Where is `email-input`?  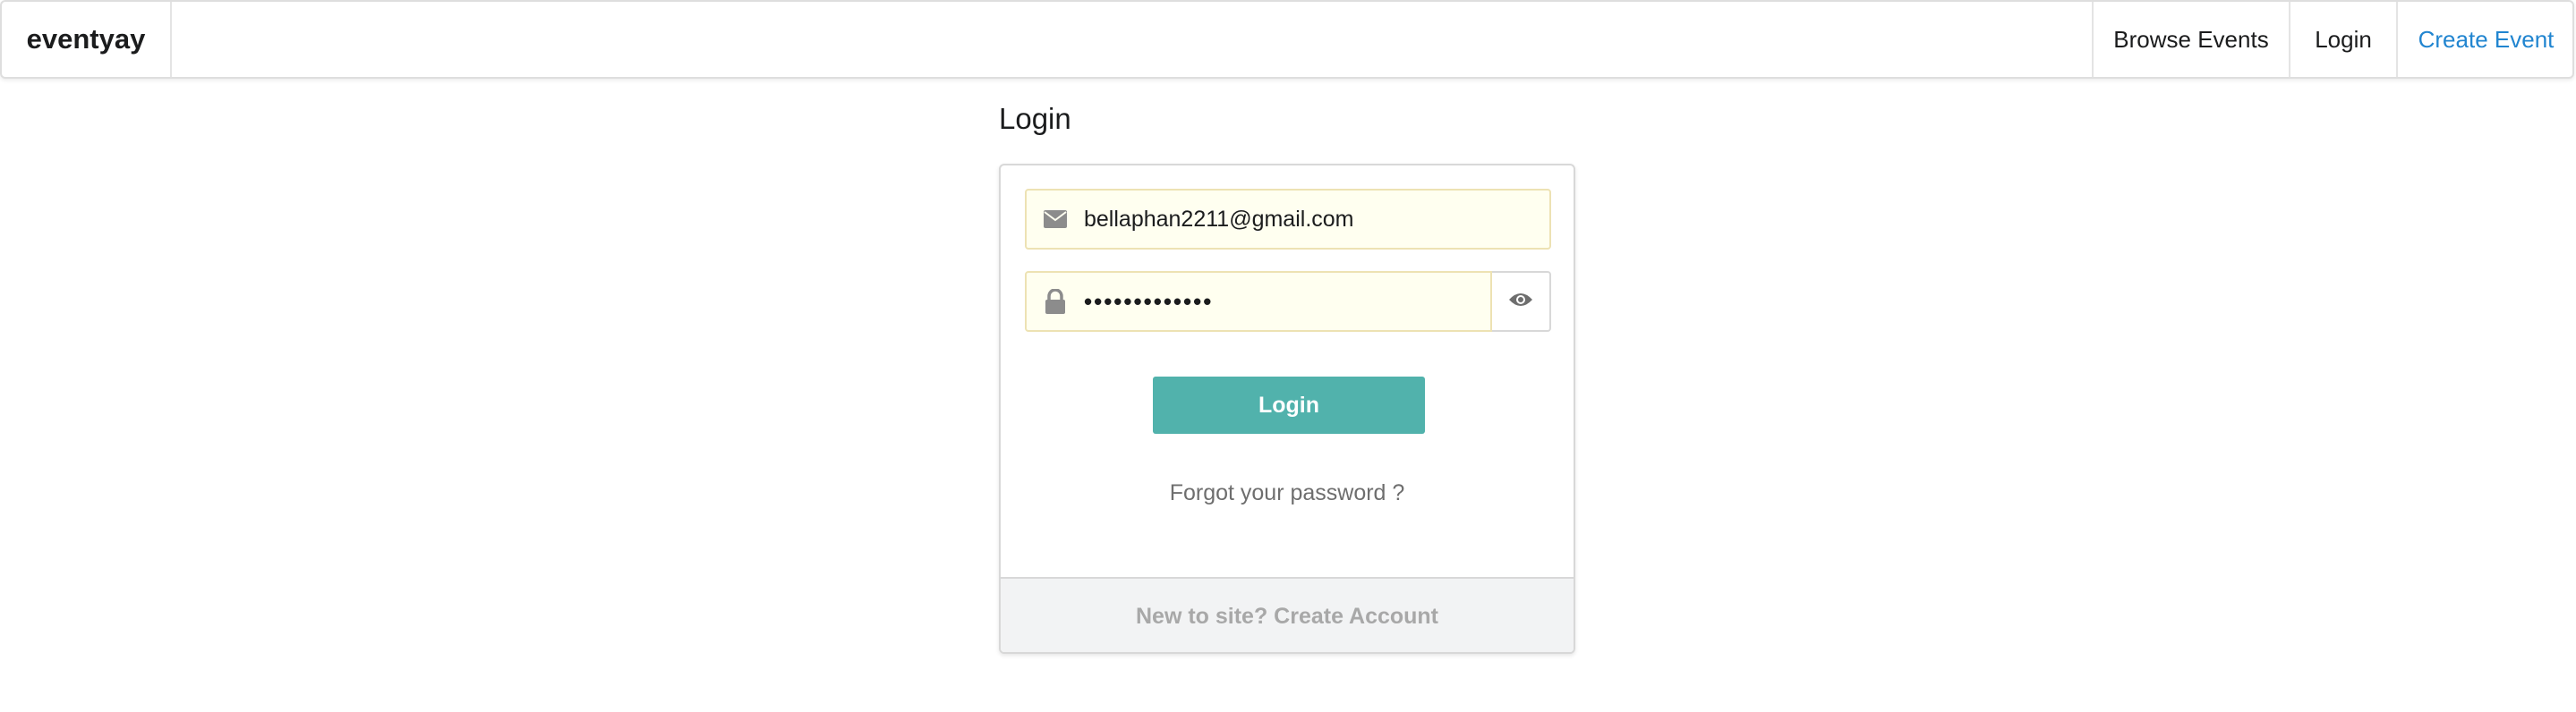 email-input is located at coordinates (1307, 219).